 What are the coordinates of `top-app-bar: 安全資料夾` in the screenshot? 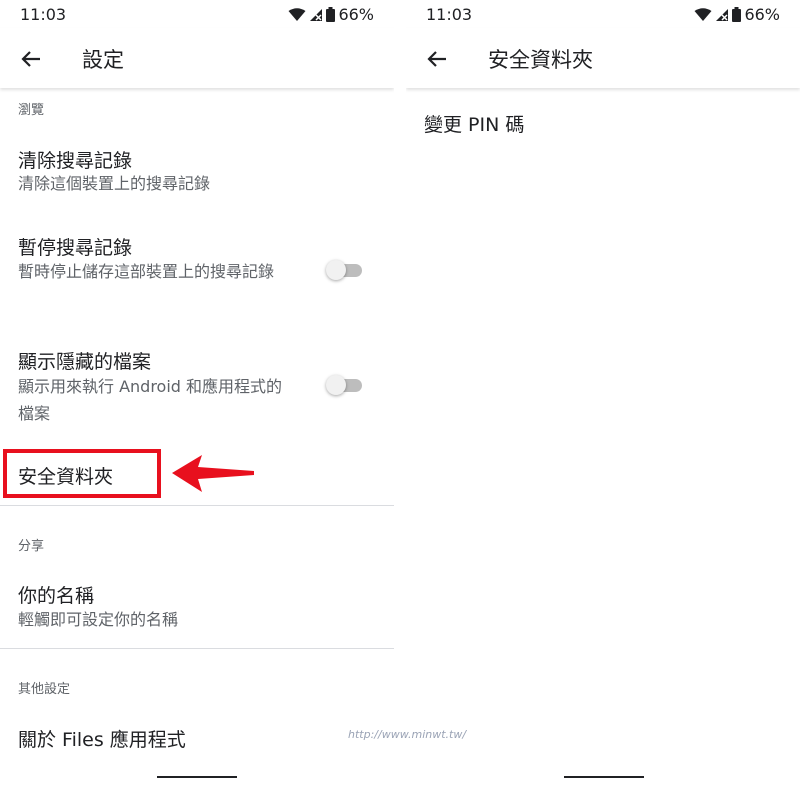 It's located at (603, 58).